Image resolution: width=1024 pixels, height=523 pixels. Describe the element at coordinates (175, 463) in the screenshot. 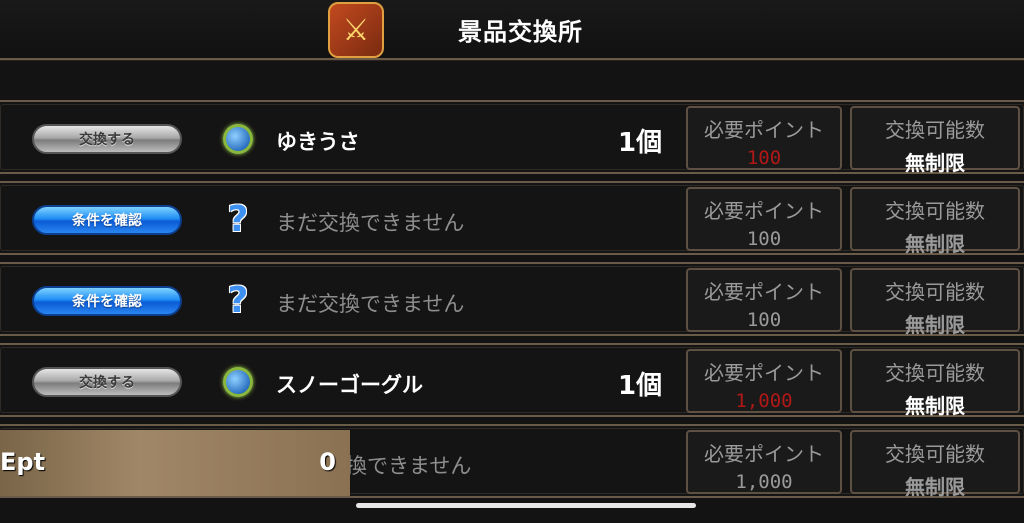

I see `points-overlay: Ept 0` at that location.